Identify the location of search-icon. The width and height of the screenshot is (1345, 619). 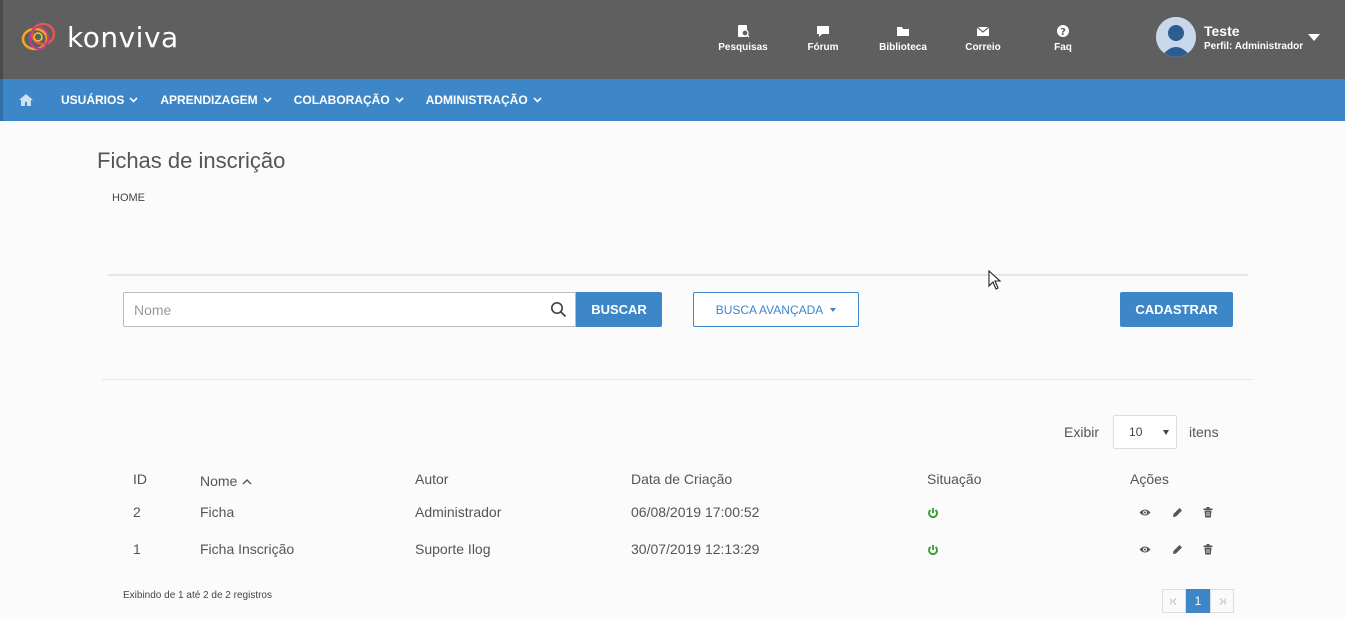
(558, 309).